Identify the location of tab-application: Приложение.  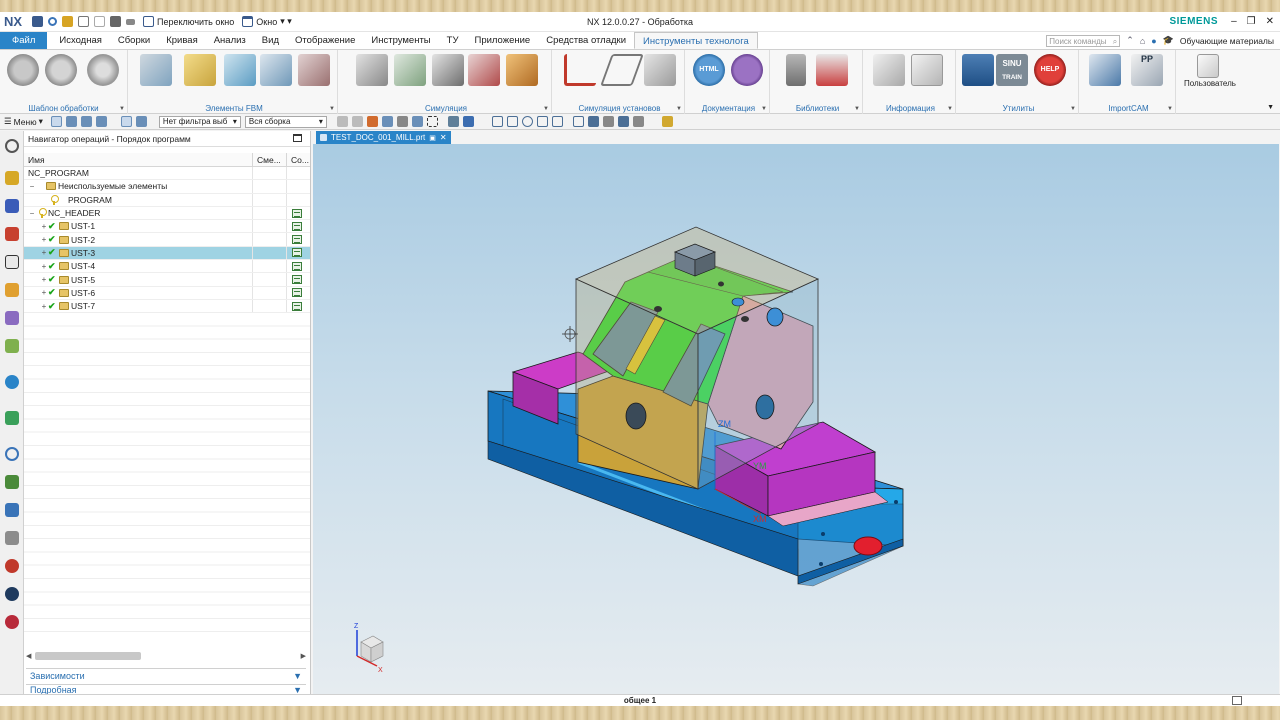
(502, 40).